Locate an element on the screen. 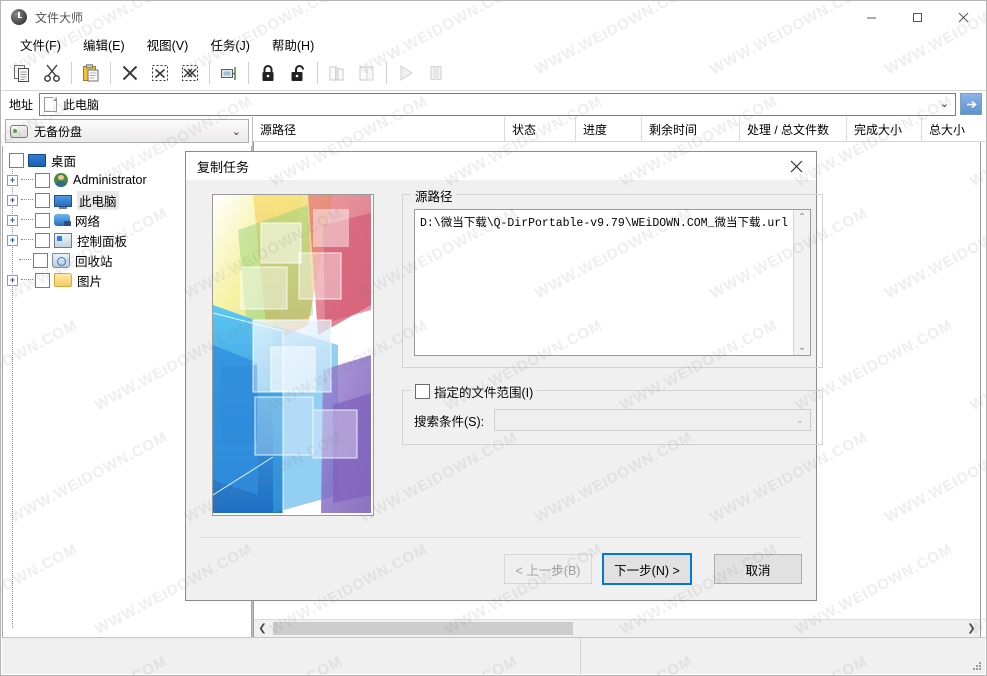 The height and width of the screenshot is (676, 987). lock-icon is located at coordinates (268, 73).